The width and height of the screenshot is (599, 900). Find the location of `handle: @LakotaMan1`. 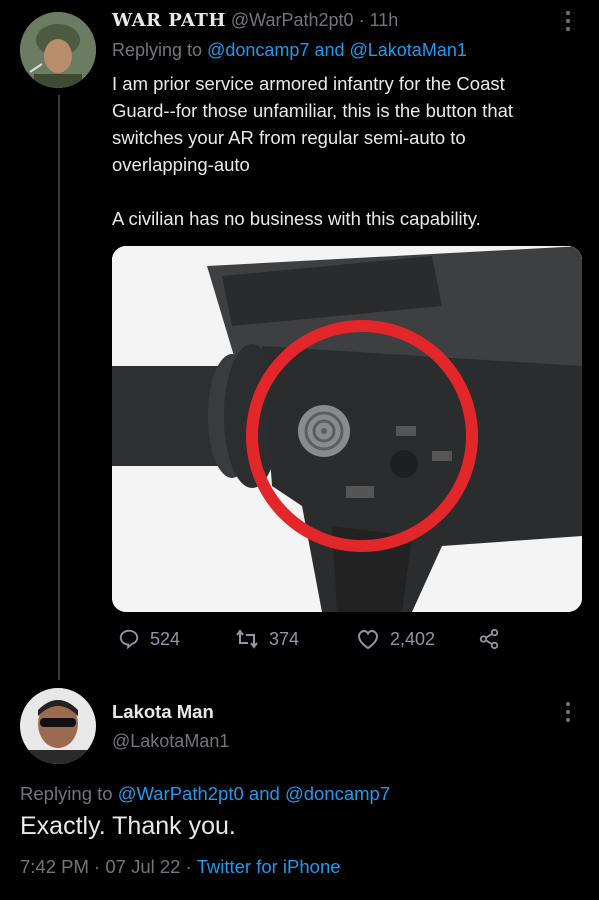

handle: @LakotaMan1 is located at coordinates (170, 741).